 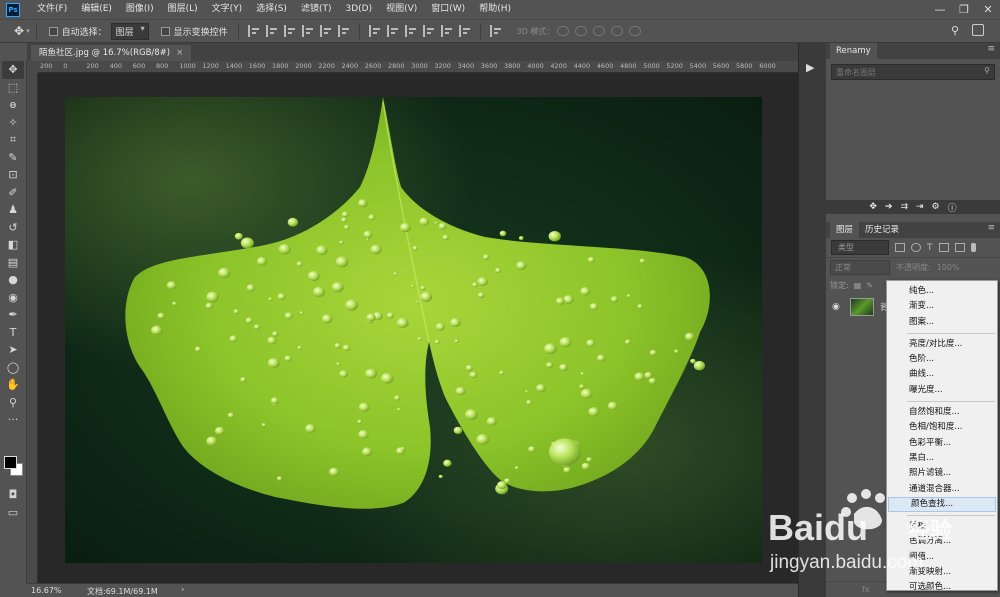 I want to click on pen-tool-icon: ✒, so click(x=13, y=315).